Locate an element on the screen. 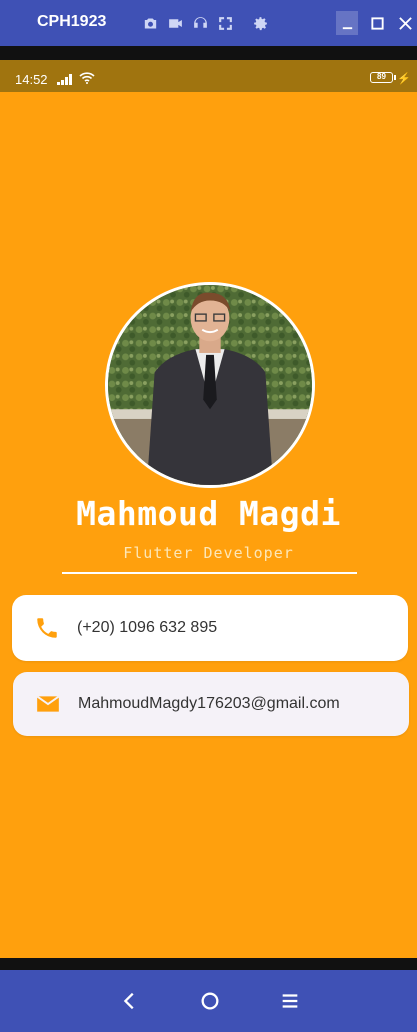  profile-avatar is located at coordinates (210, 385).